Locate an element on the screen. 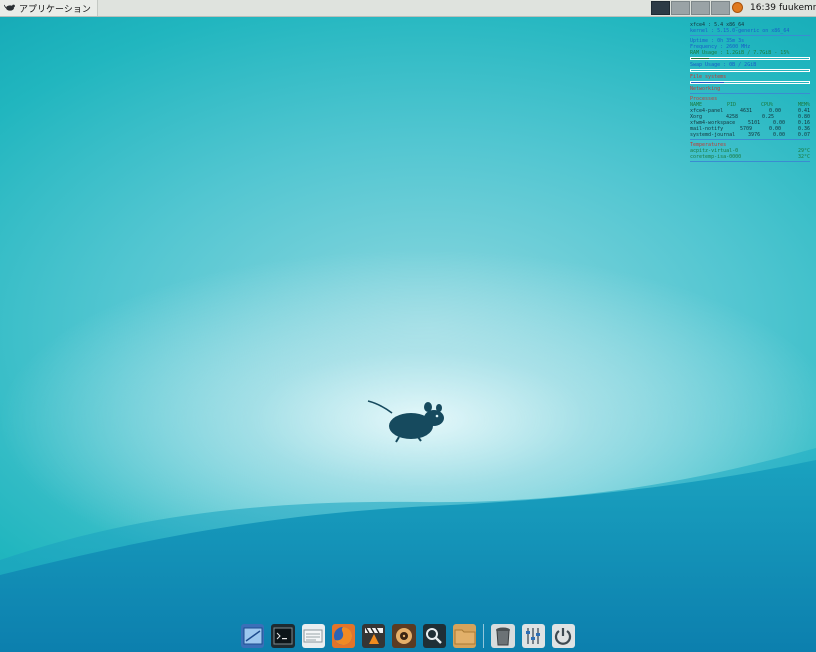  process-cpu: 0.00 is located at coordinates (779, 135).